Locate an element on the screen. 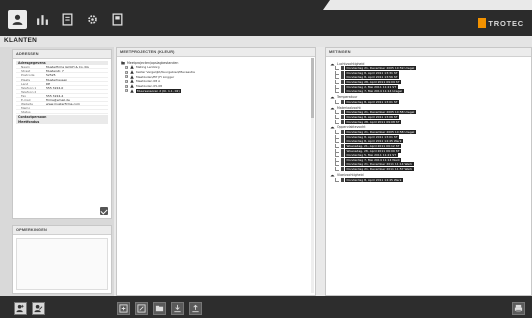 The width and height of the screenshot is (532, 318). nav-report-button is located at coordinates (117, 19).